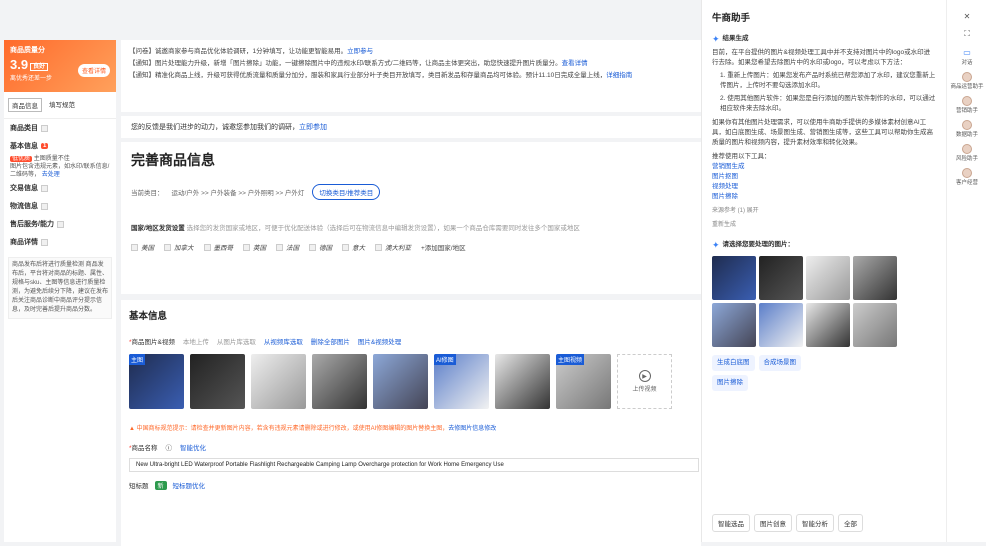 The image size is (986, 546). Describe the element at coordinates (179, 247) in the screenshot. I see `country-checkbox: 加拿大` at that location.